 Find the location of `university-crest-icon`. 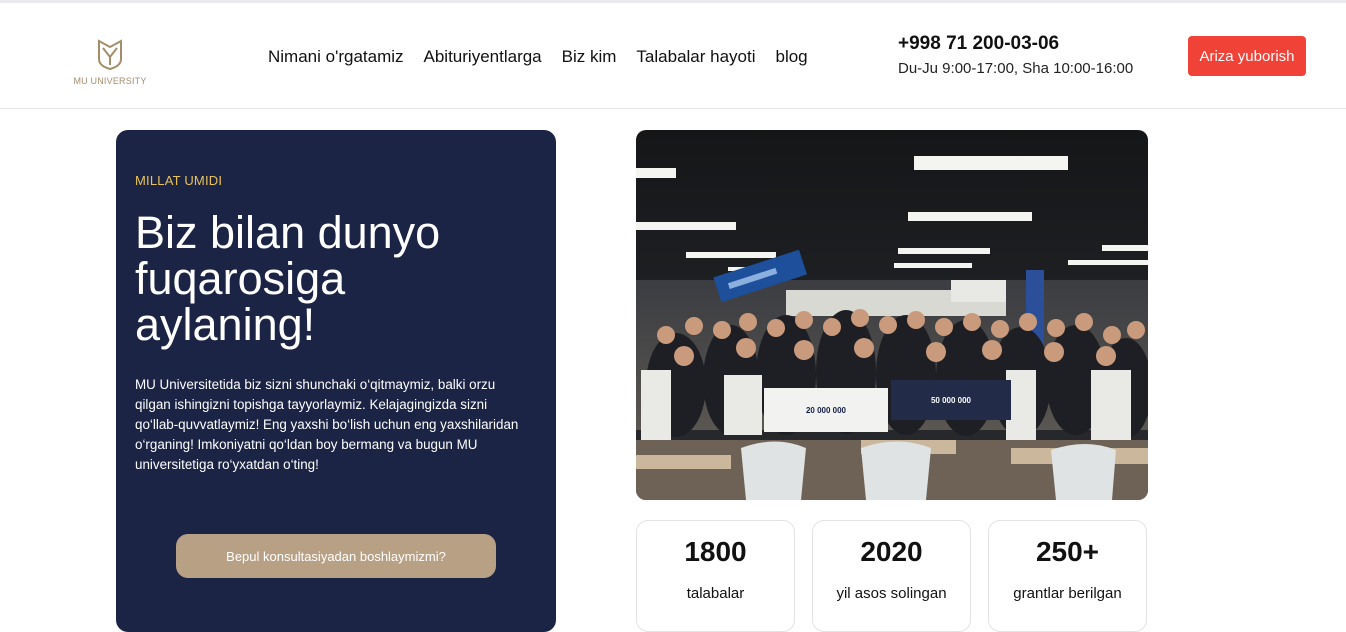

university-crest-icon is located at coordinates (110, 55).